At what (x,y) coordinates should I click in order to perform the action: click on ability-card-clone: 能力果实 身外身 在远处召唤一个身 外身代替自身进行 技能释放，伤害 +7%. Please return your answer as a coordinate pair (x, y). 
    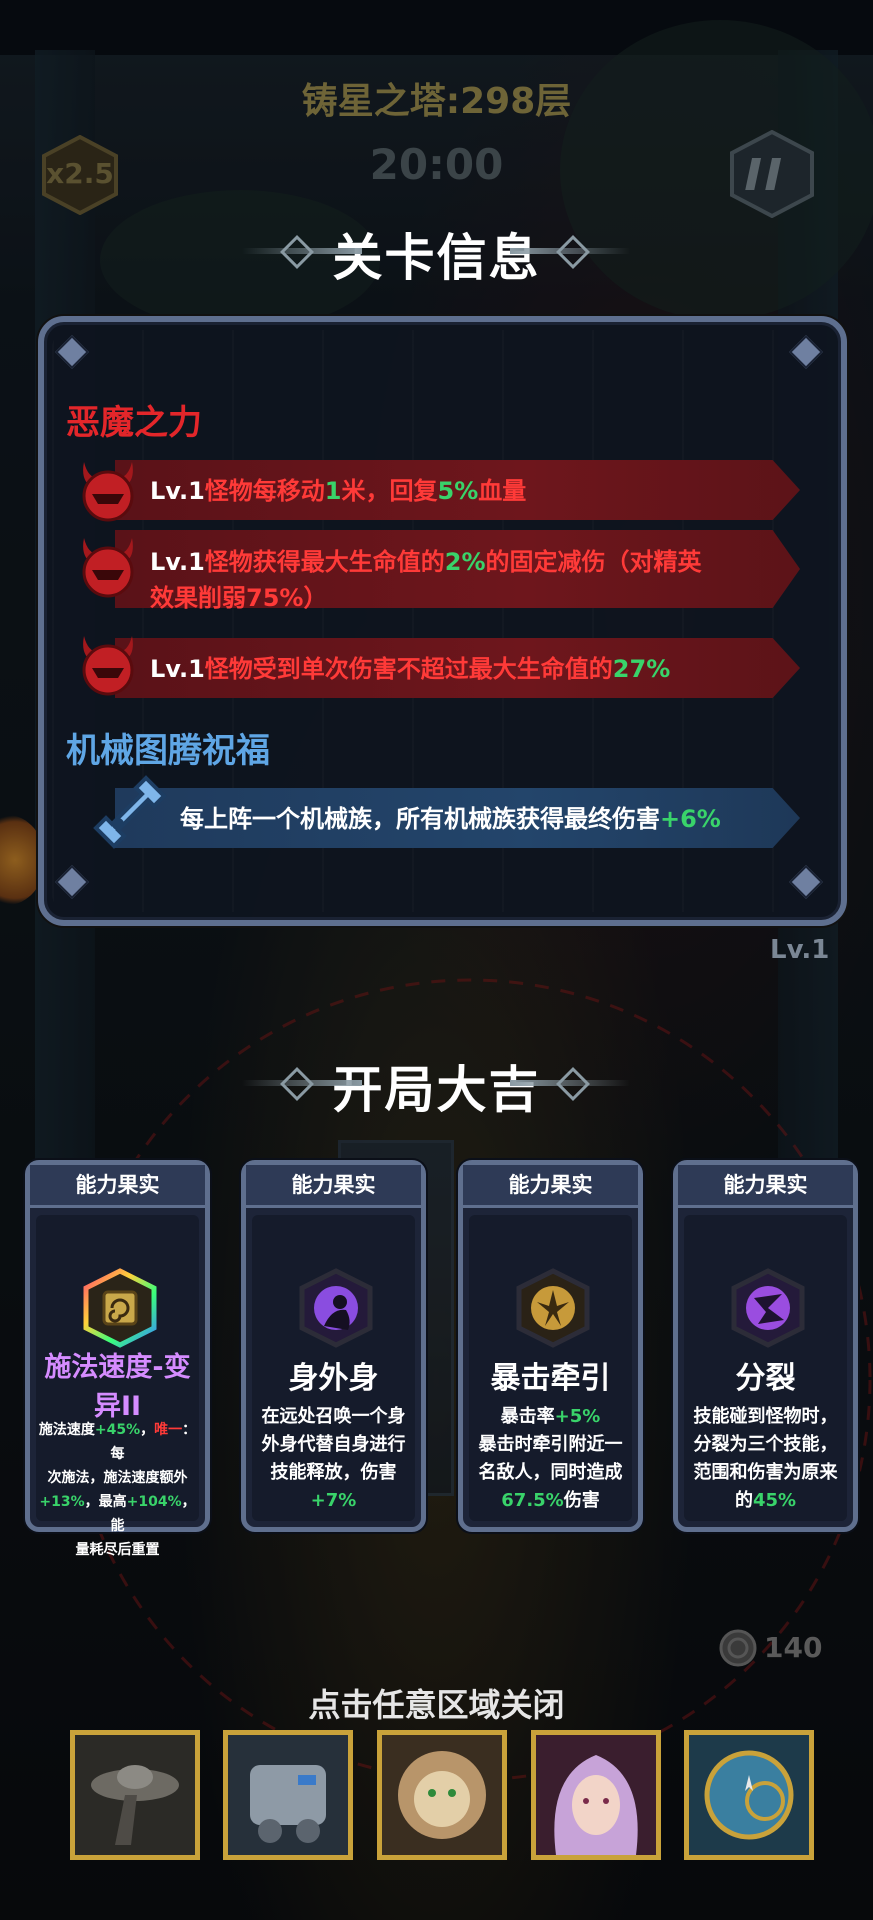
    Looking at the image, I should click on (333, 1346).